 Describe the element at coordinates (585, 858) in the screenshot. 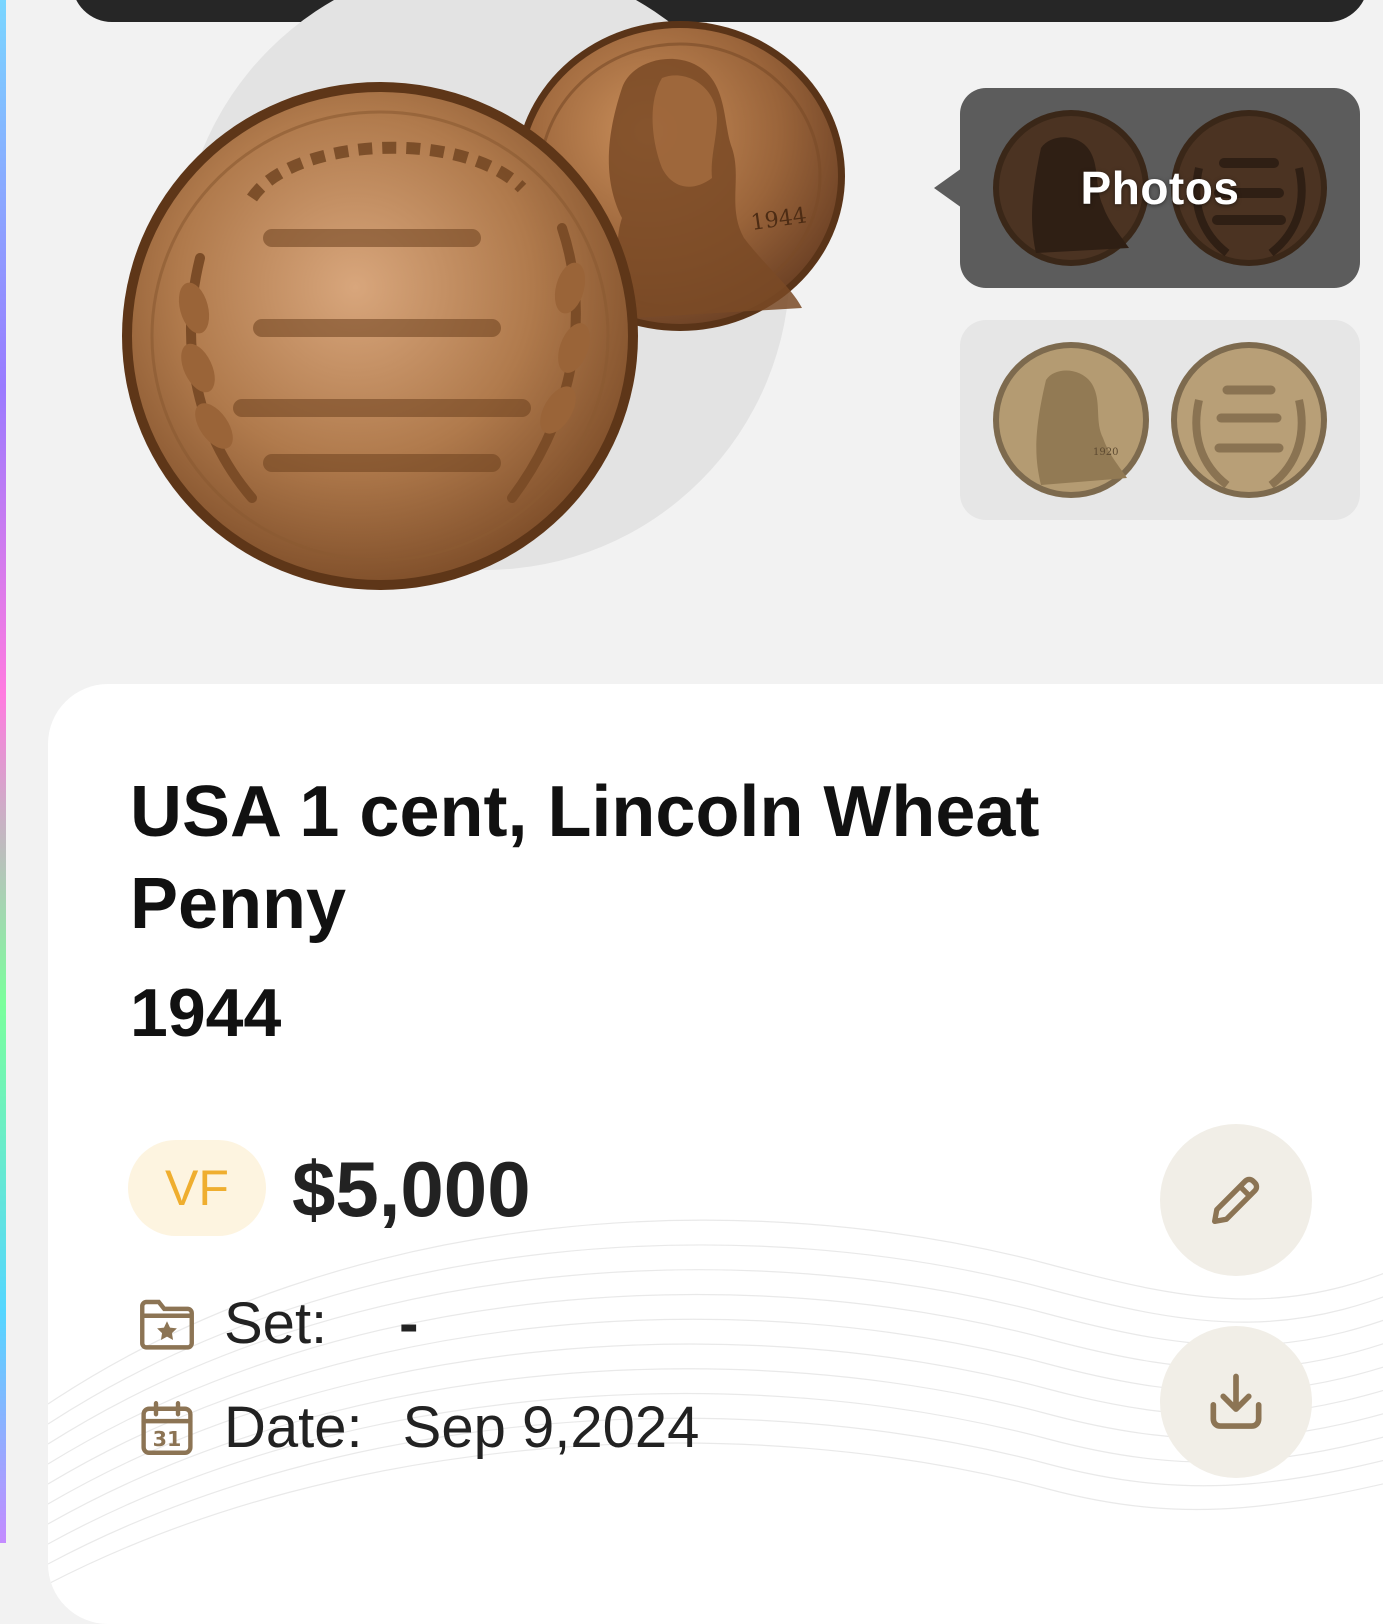

I see `coin-title: USA 1 cent, Lincoln Wheat Penny` at that location.